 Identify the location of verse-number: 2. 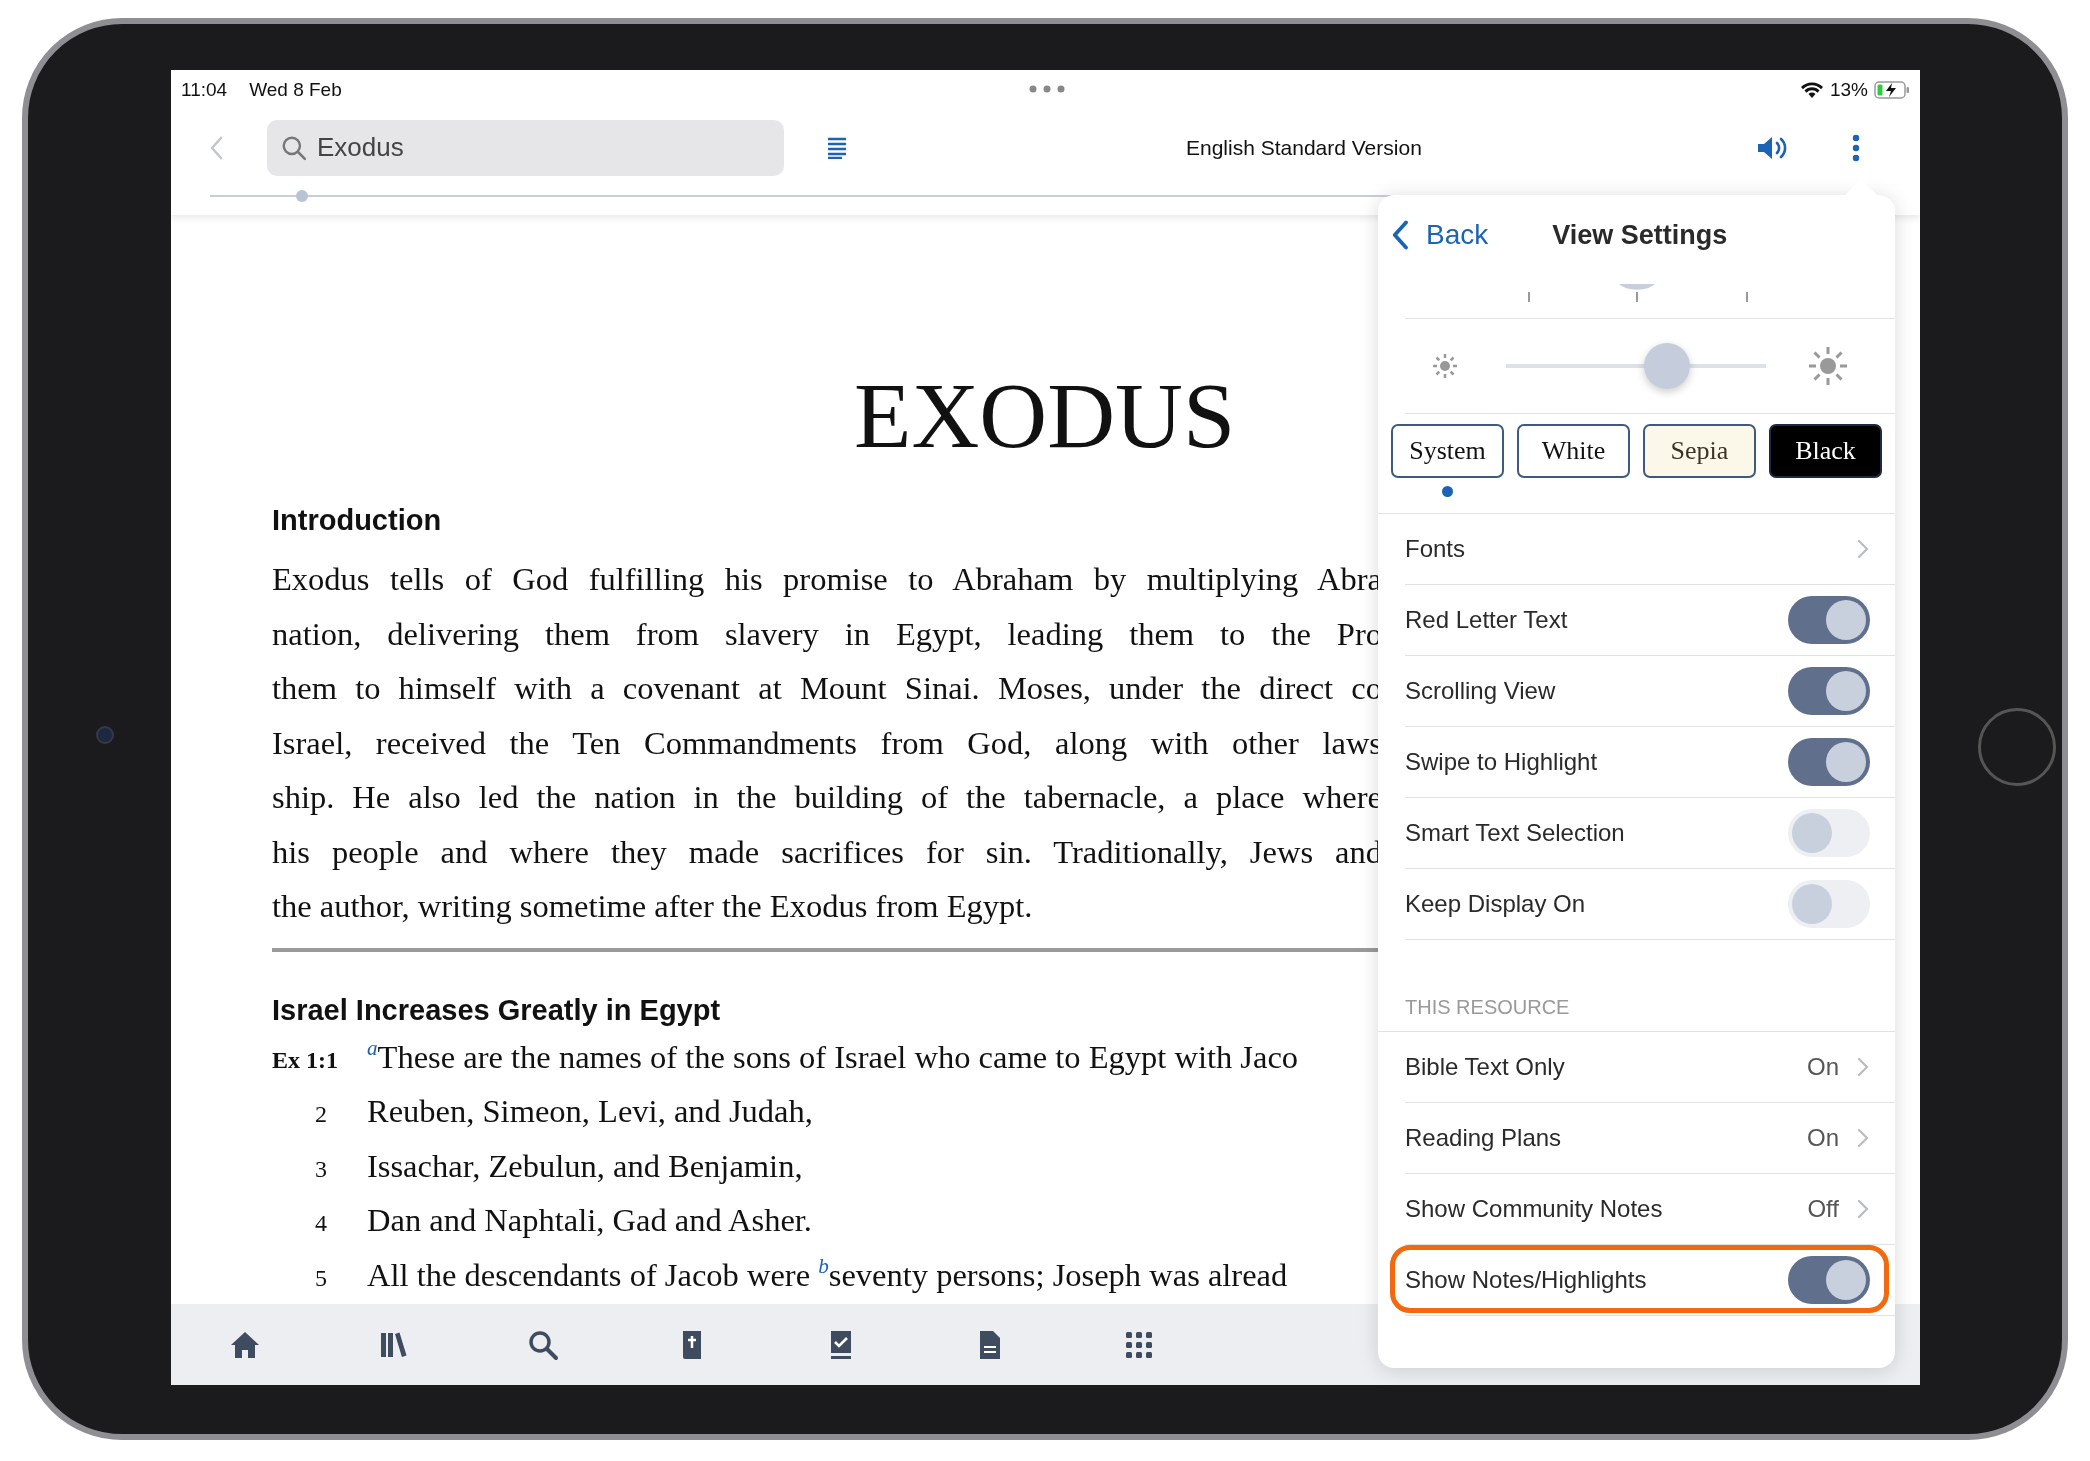
(319, 1114).